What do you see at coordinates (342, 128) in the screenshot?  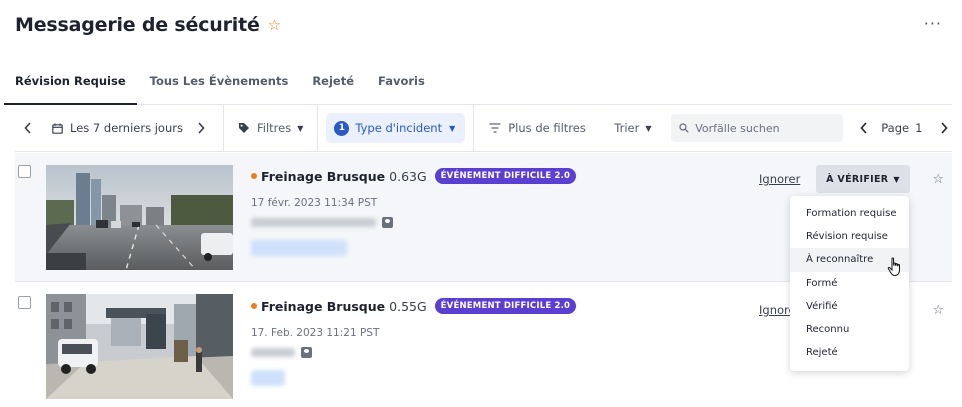 I see `incident-count-badge: 1` at bounding box center [342, 128].